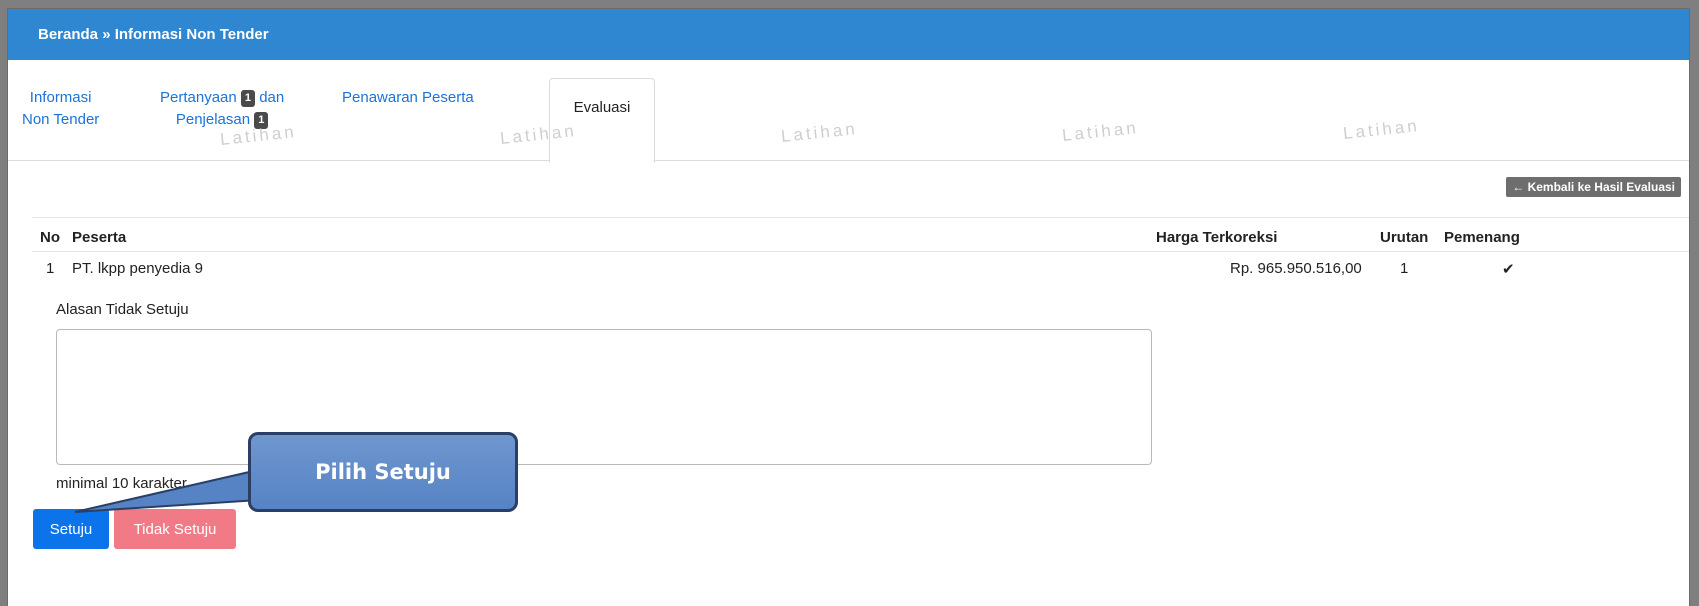  What do you see at coordinates (1404, 237) in the screenshot?
I see `column-header-urutan: Urutan` at bounding box center [1404, 237].